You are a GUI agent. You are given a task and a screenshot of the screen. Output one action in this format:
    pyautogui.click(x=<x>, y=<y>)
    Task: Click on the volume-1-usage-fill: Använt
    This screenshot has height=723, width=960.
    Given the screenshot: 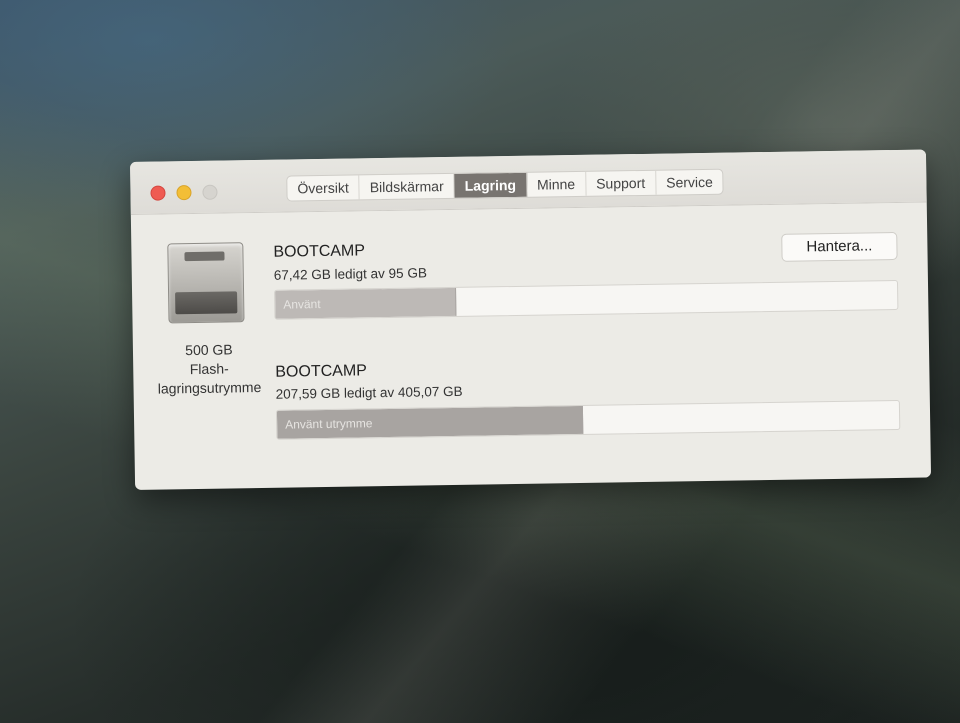 What is the action you would take?
    pyautogui.click(x=366, y=303)
    